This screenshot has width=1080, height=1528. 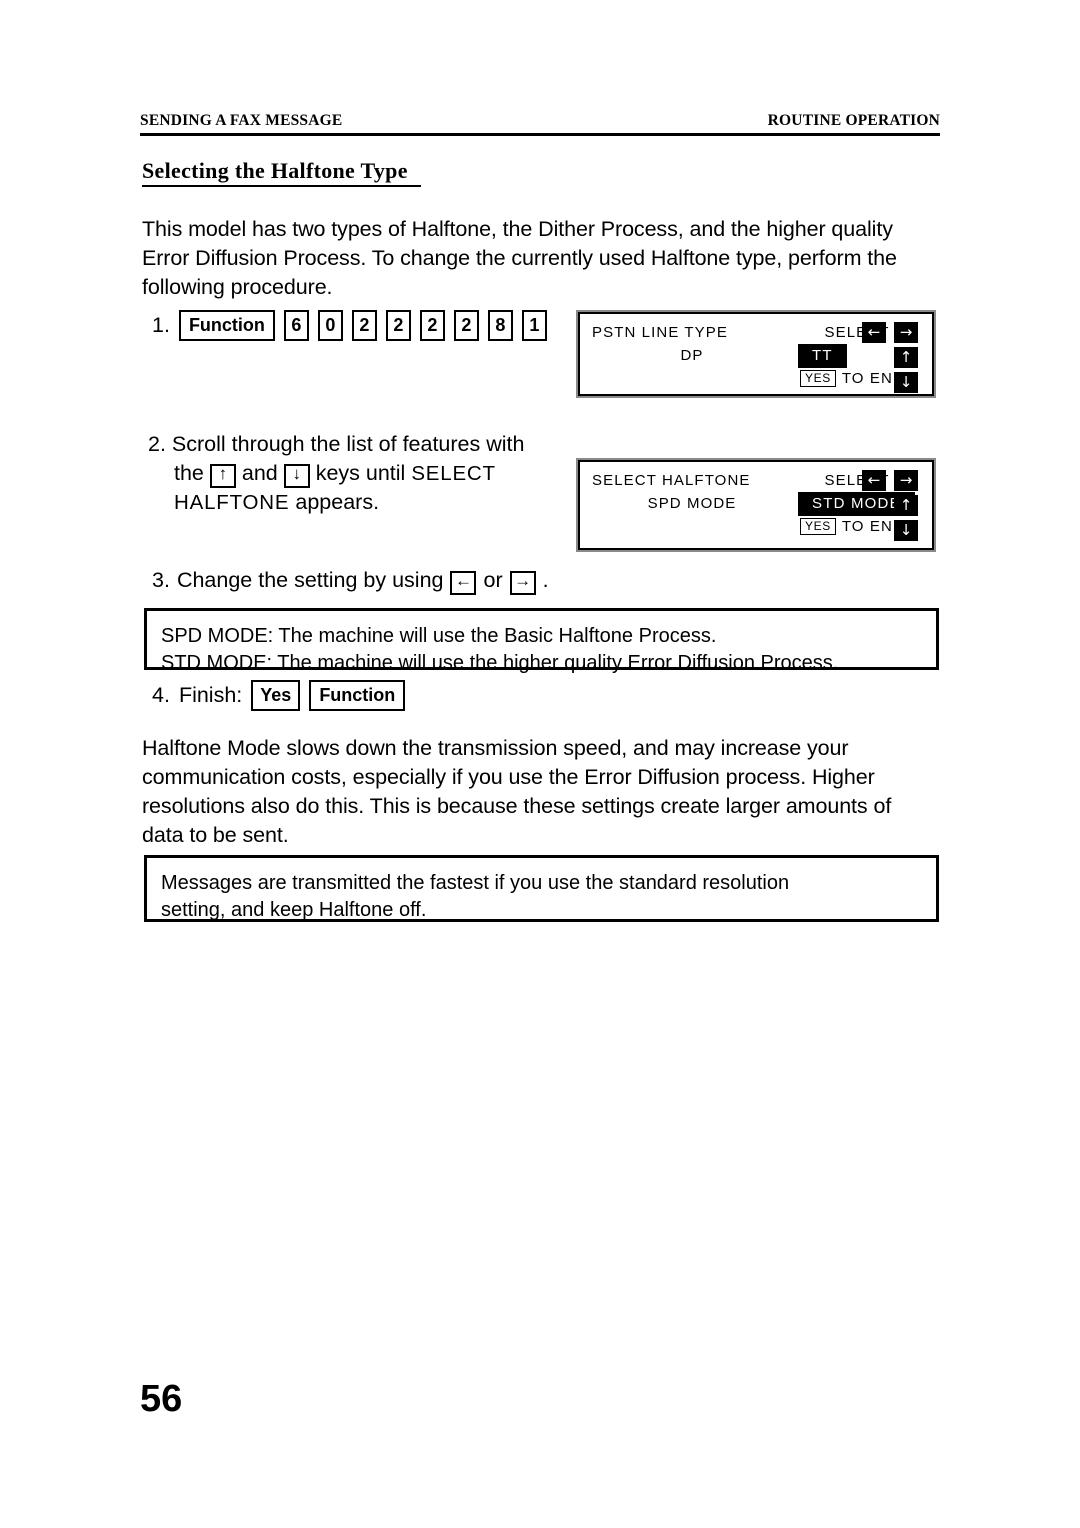 I want to click on step-3-number: 3., so click(x=161, y=580).